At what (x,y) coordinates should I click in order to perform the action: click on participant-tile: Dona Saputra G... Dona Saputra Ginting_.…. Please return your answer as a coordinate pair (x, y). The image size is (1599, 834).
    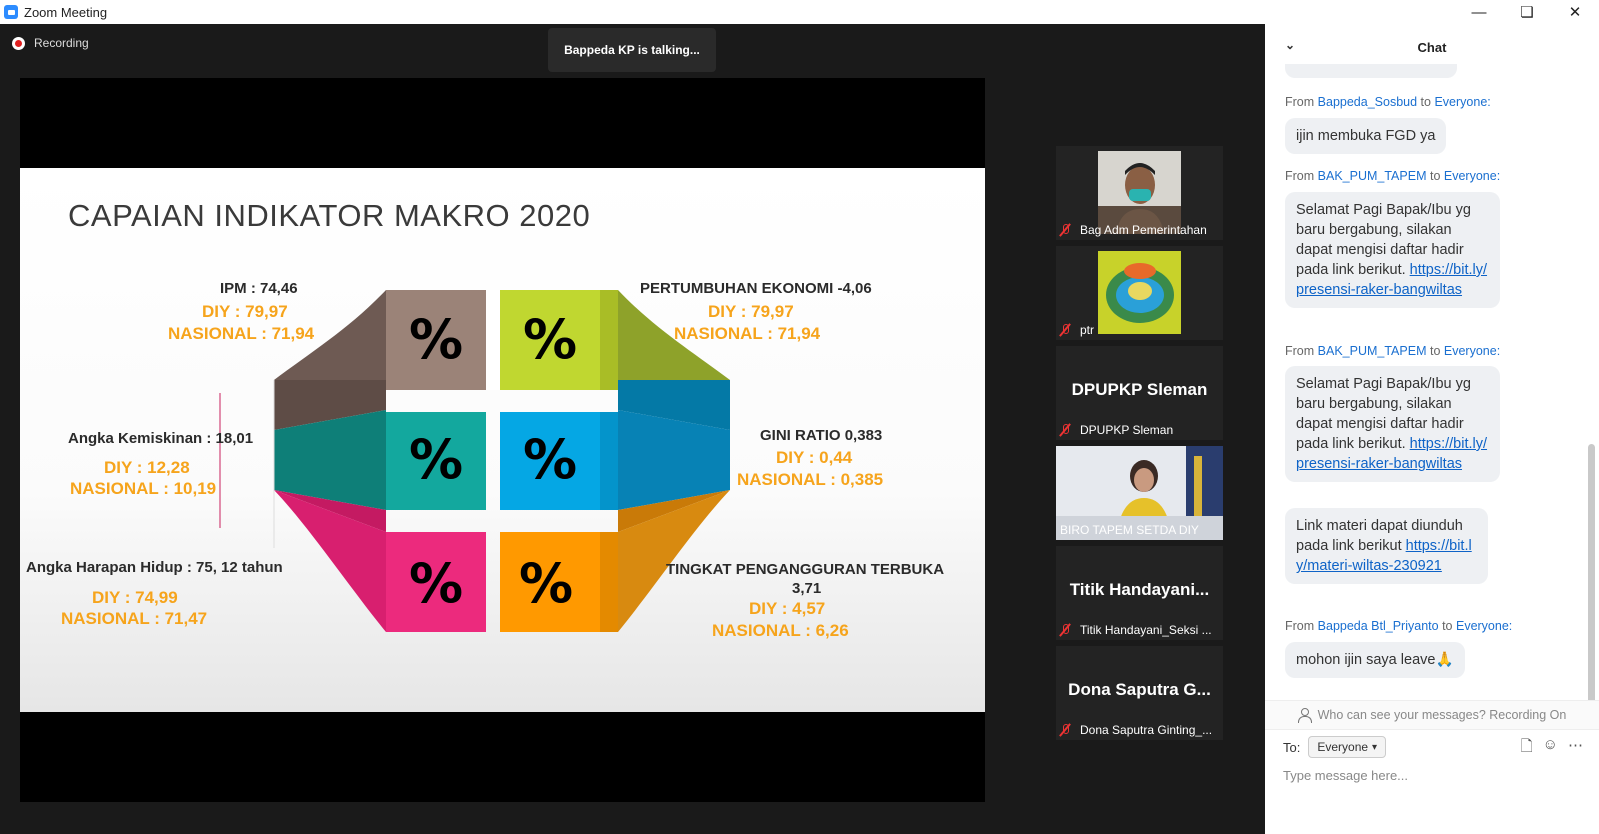
    Looking at the image, I should click on (1139, 693).